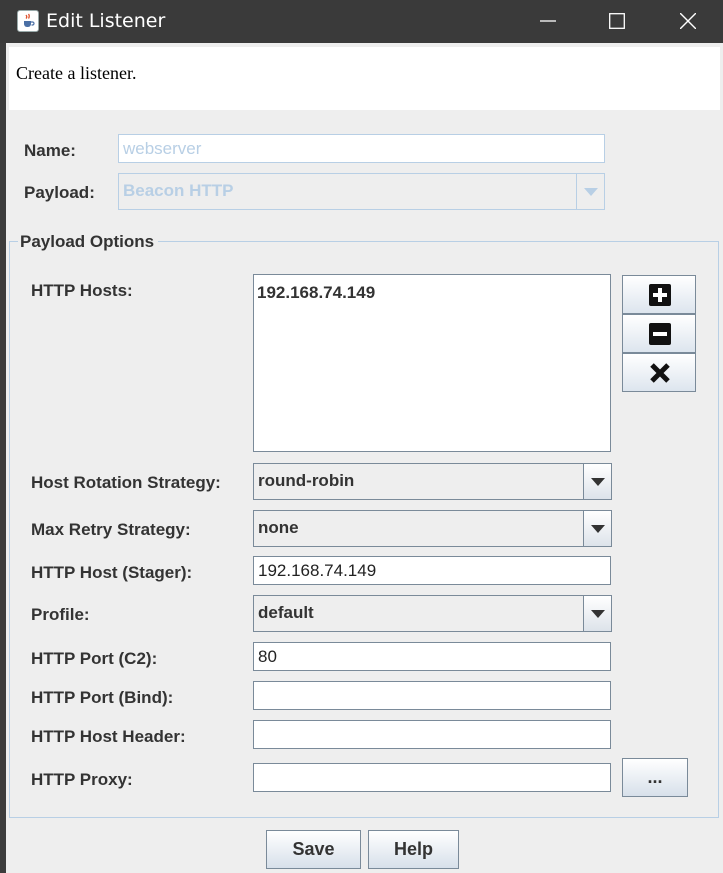  I want to click on payload-select-value: Beacon HTTP, so click(178, 190).